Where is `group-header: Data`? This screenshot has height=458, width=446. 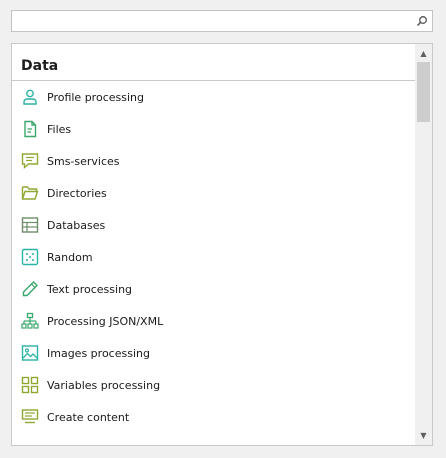
group-header: Data is located at coordinates (213, 62).